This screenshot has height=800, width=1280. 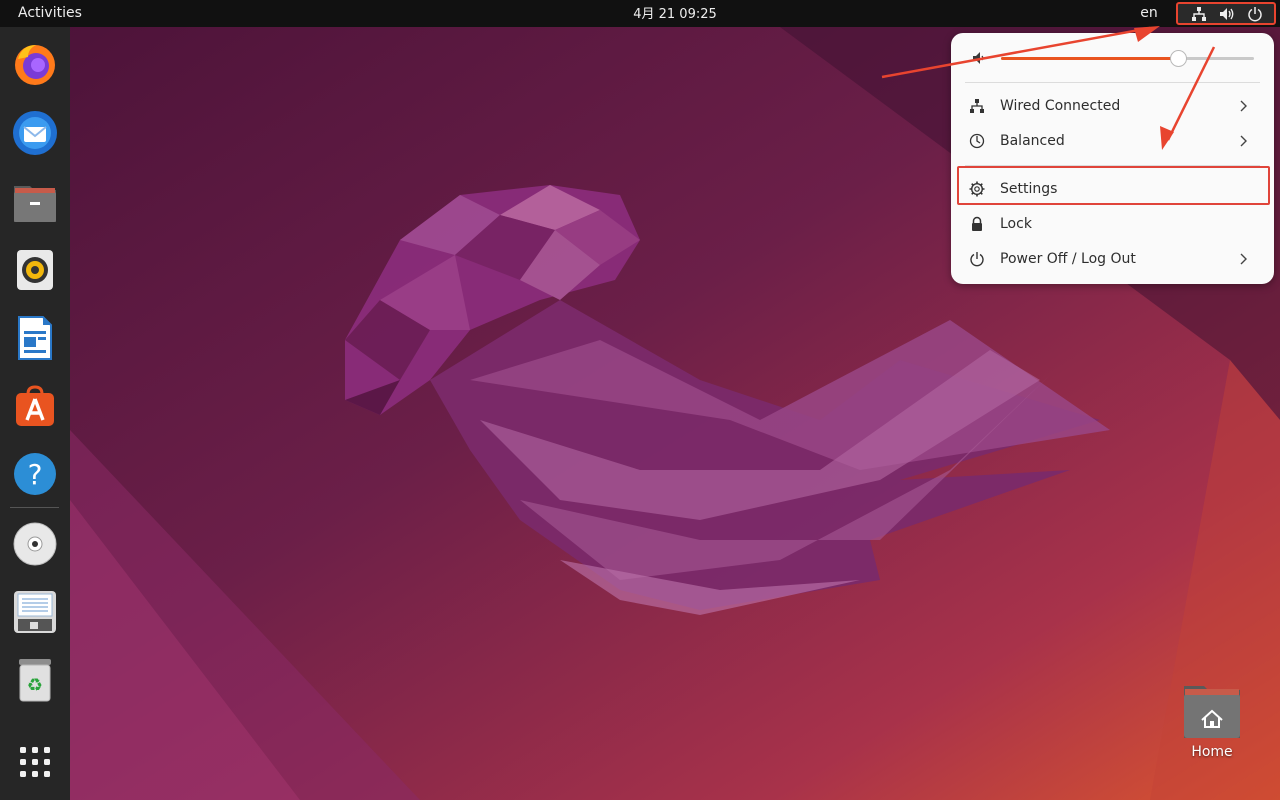 I want to click on app-grid-icon, so click(x=35, y=762).